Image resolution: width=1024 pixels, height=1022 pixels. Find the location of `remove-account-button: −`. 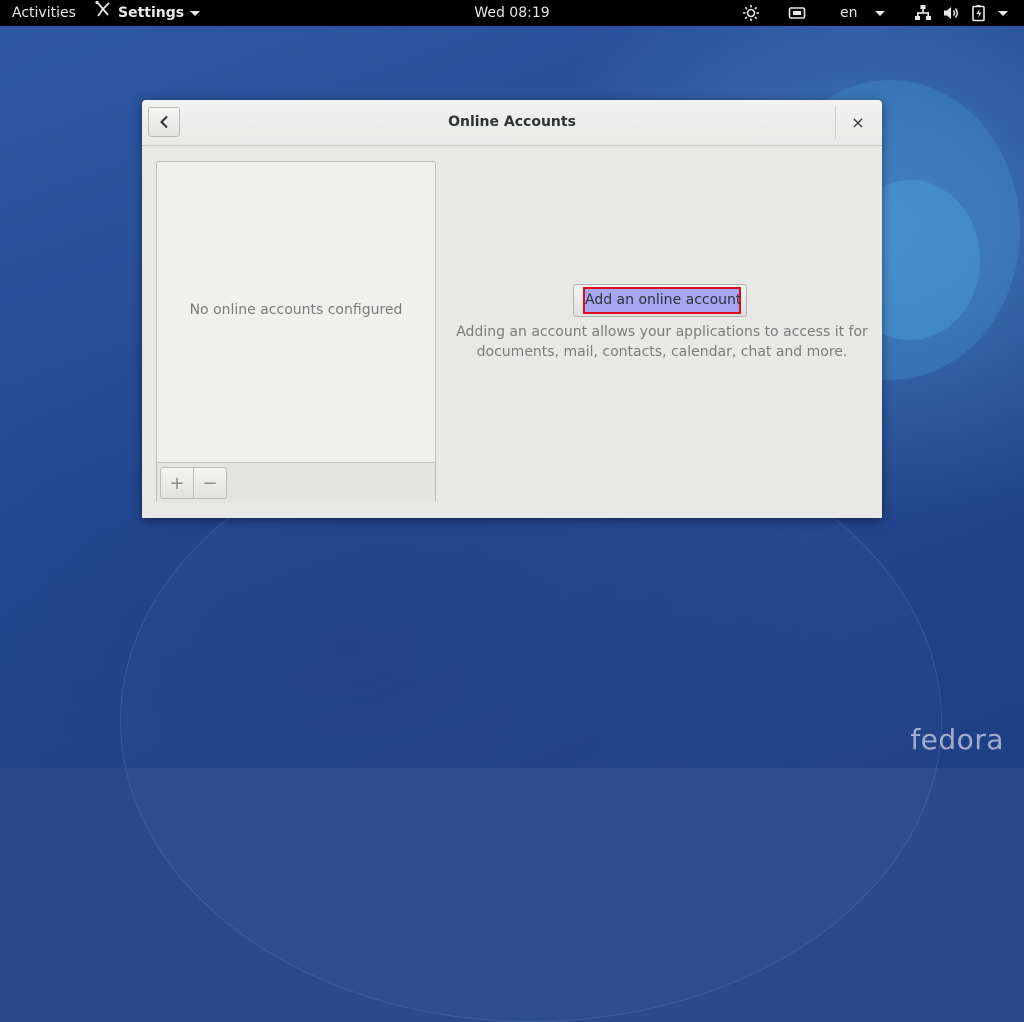

remove-account-button: − is located at coordinates (210, 483).